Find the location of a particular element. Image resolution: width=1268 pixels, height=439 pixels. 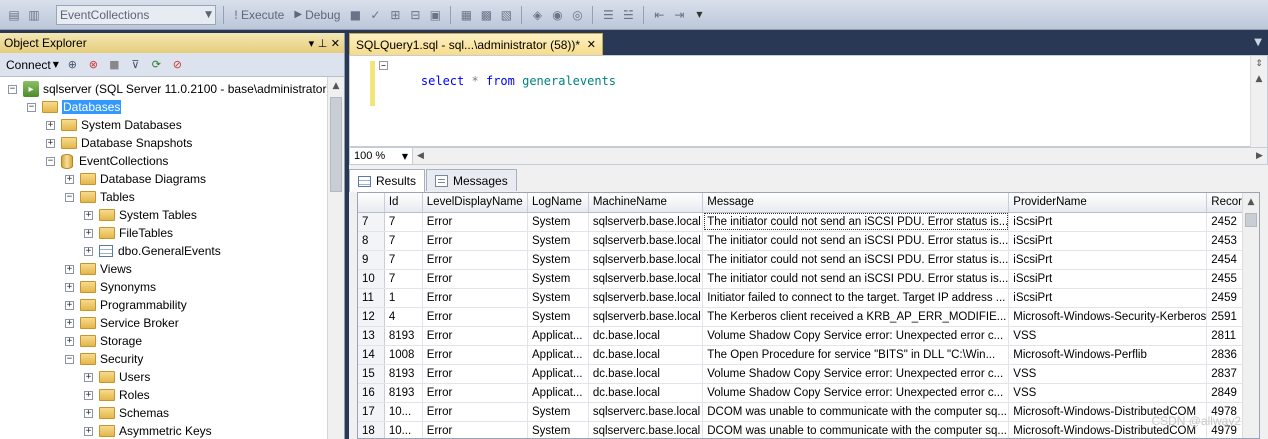

row-number: 8 is located at coordinates (371, 241).